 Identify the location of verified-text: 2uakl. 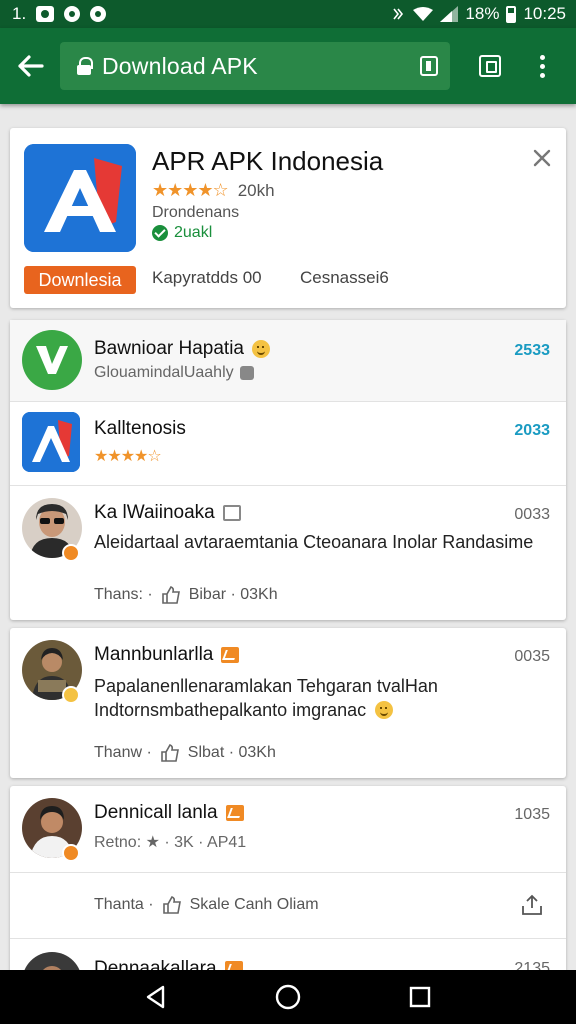
(193, 232).